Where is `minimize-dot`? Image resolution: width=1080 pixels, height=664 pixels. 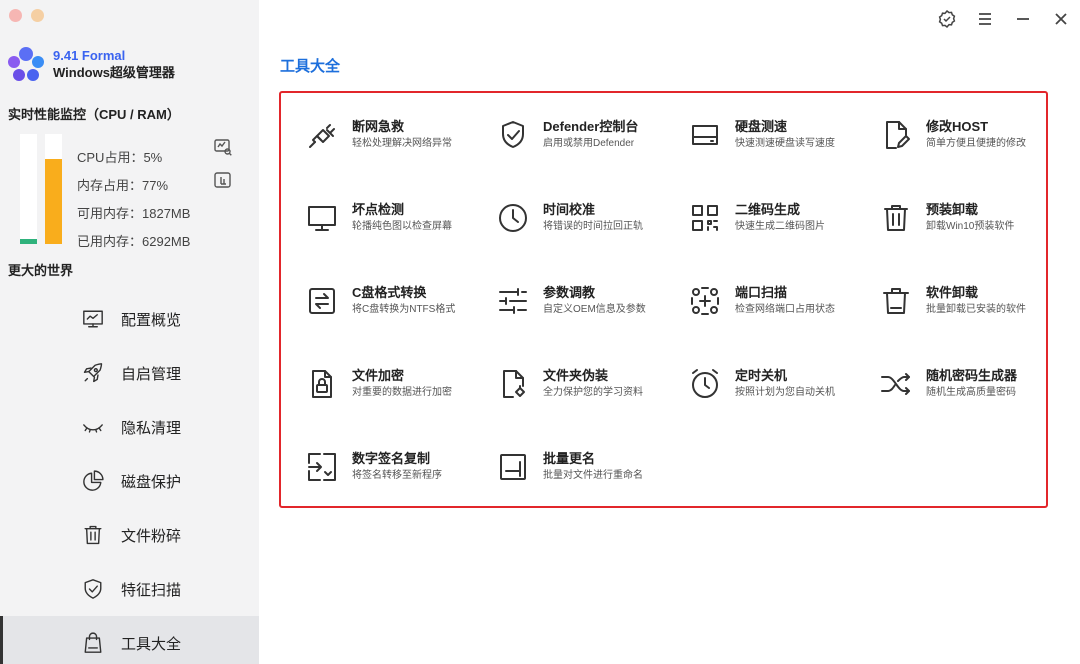
minimize-dot is located at coordinates (37, 15).